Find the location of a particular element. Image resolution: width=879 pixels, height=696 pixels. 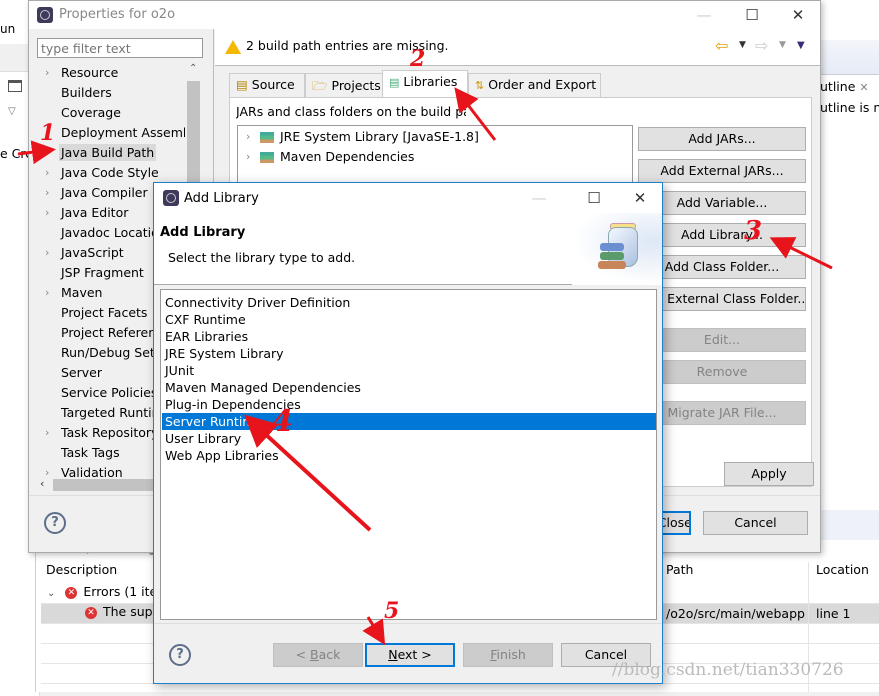

annotation-step-5: 5 is located at coordinates (392, 611).